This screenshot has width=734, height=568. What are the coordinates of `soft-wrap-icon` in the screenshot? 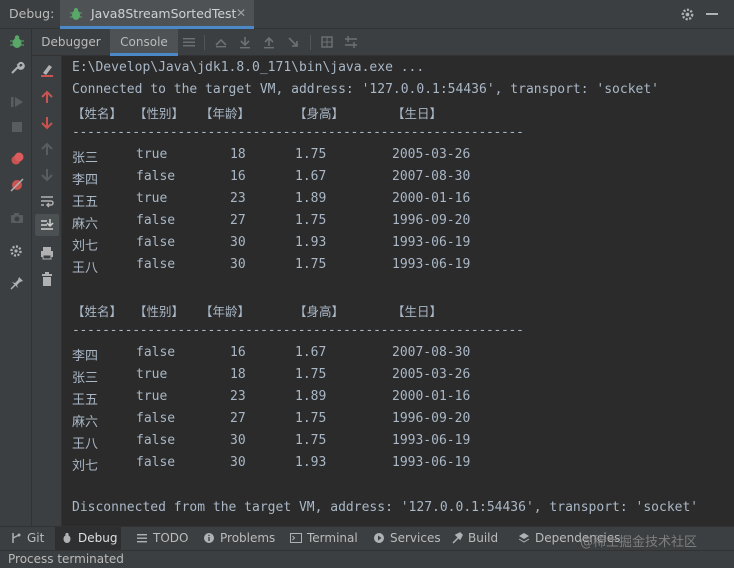 It's located at (47, 201).